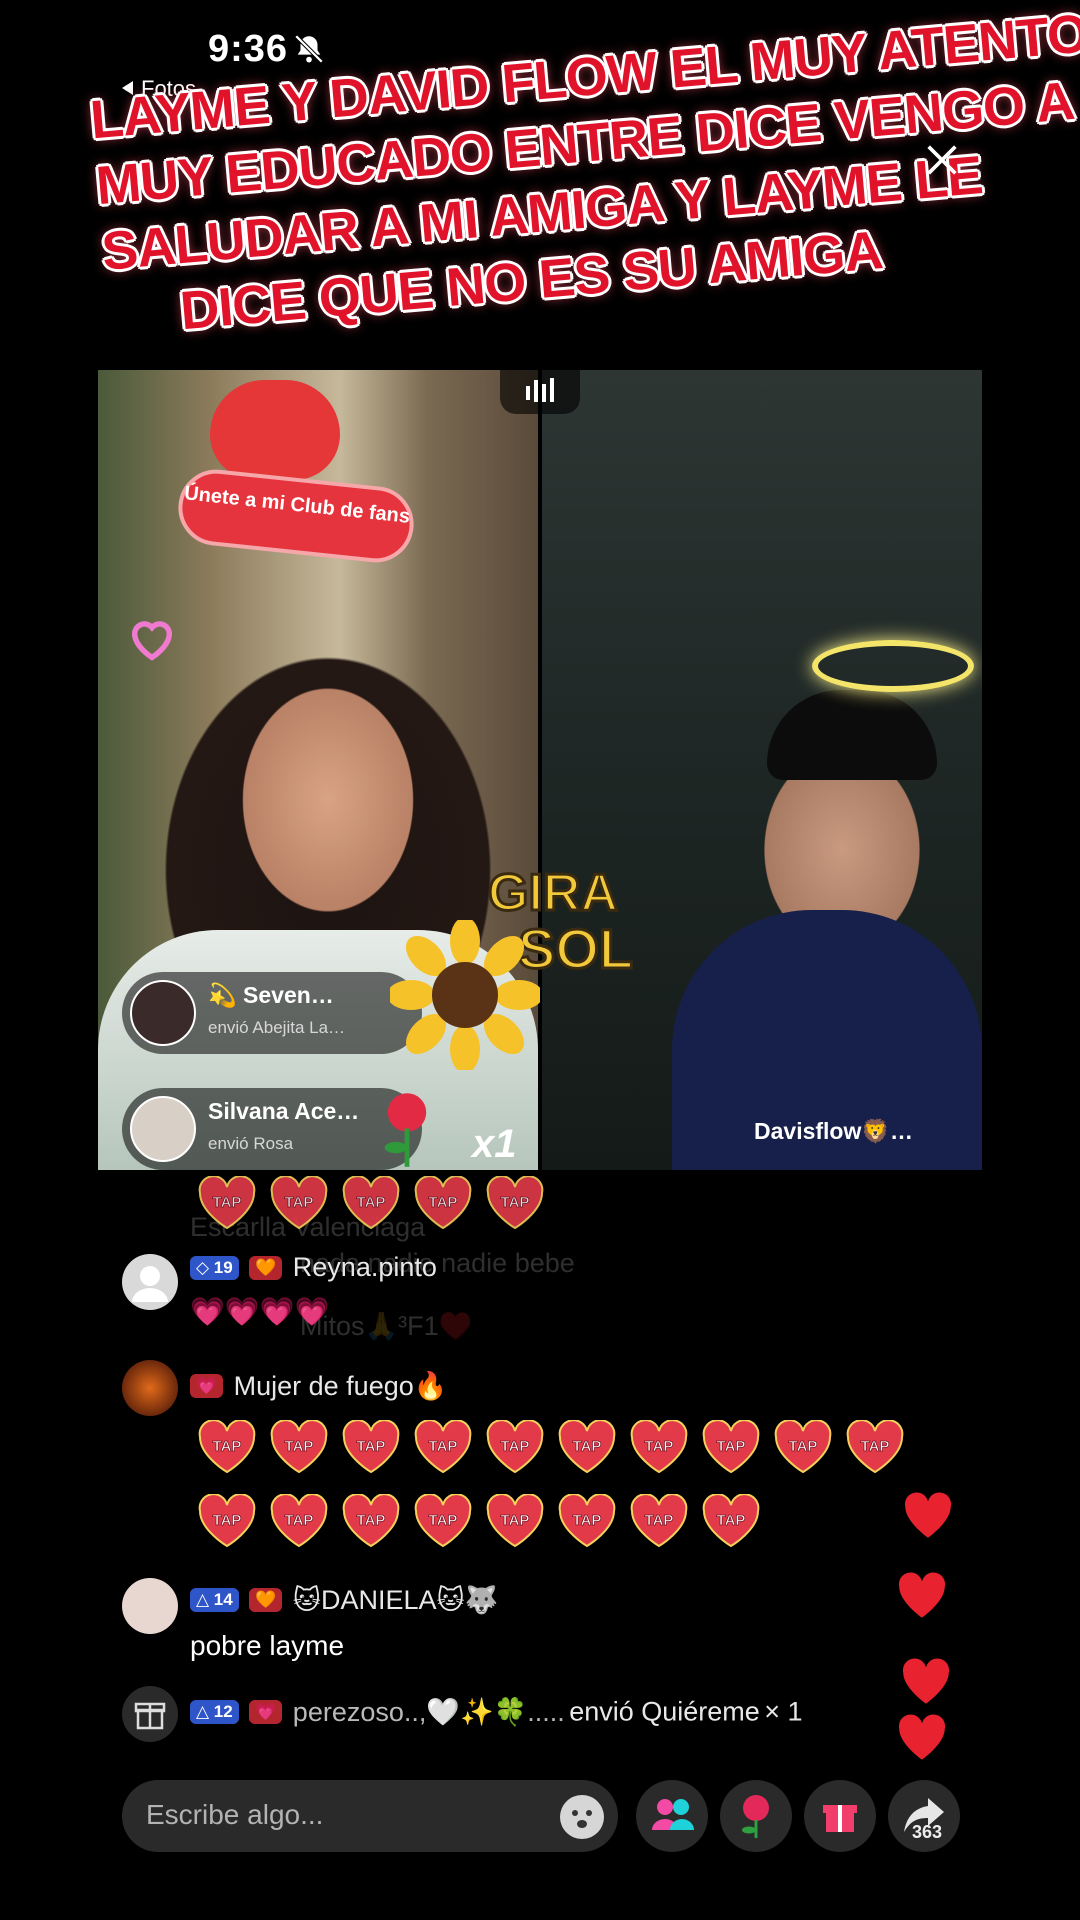 The image size is (1080, 1920). I want to click on audio-bars-icon, so click(540, 390).